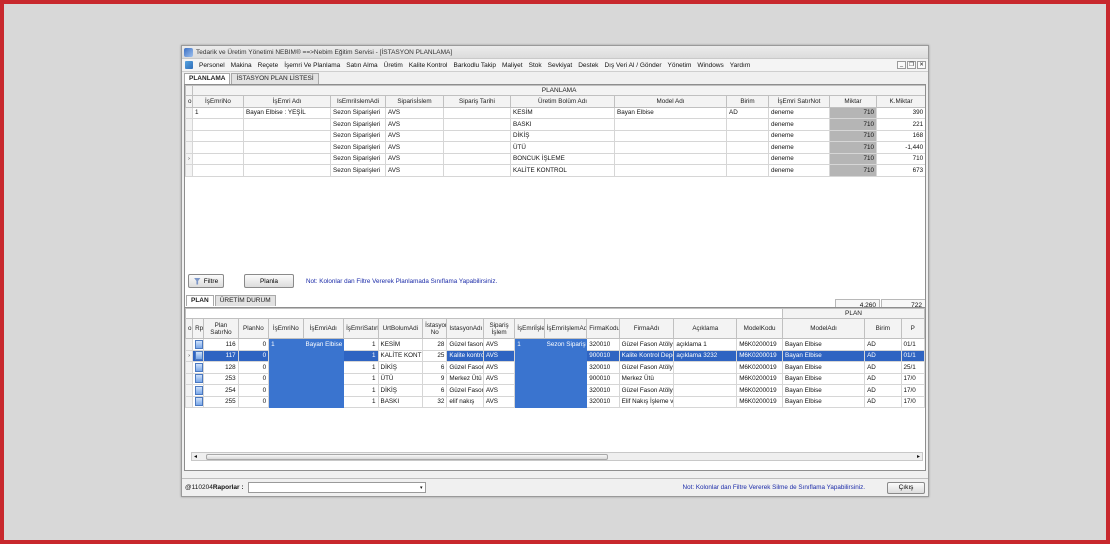 This screenshot has width=1110, height=544. What do you see at coordinates (670, 101) in the screenshot?
I see `col-header-model-adi: Model Adı` at bounding box center [670, 101].